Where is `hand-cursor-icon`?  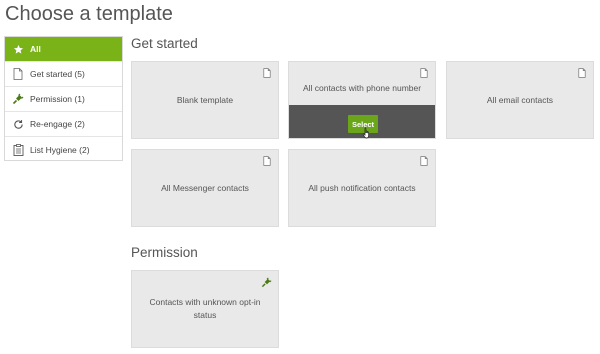 hand-cursor-icon is located at coordinates (367, 135).